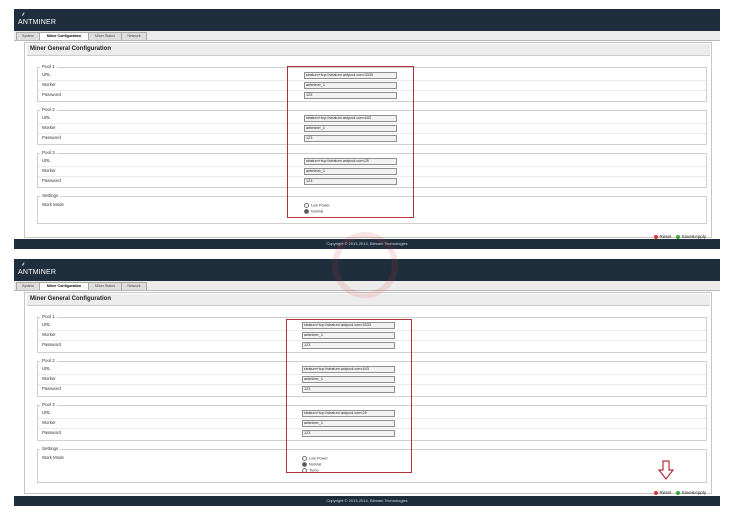 This screenshot has height=518, width=734. I want to click on action-buttons: Reset Save&Apply, so click(678, 492).